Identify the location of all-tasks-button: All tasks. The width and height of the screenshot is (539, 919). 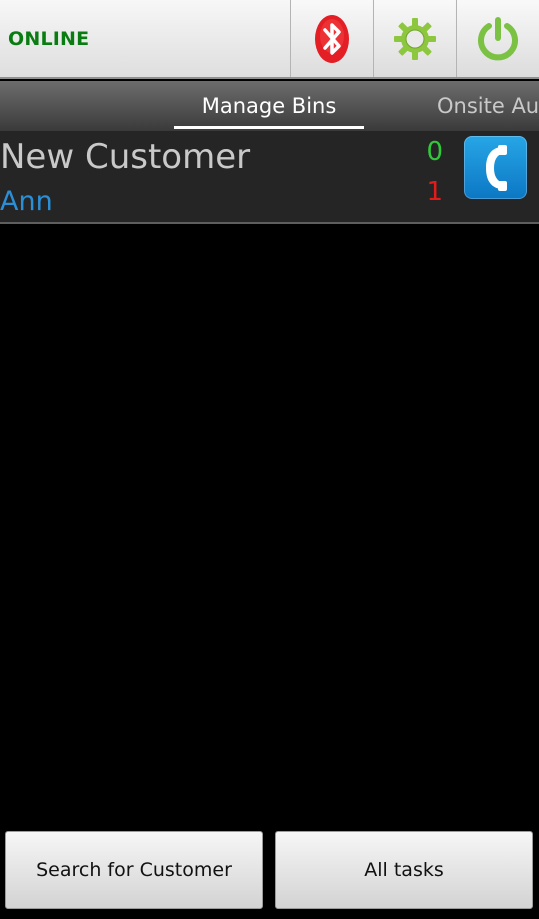
(404, 870).